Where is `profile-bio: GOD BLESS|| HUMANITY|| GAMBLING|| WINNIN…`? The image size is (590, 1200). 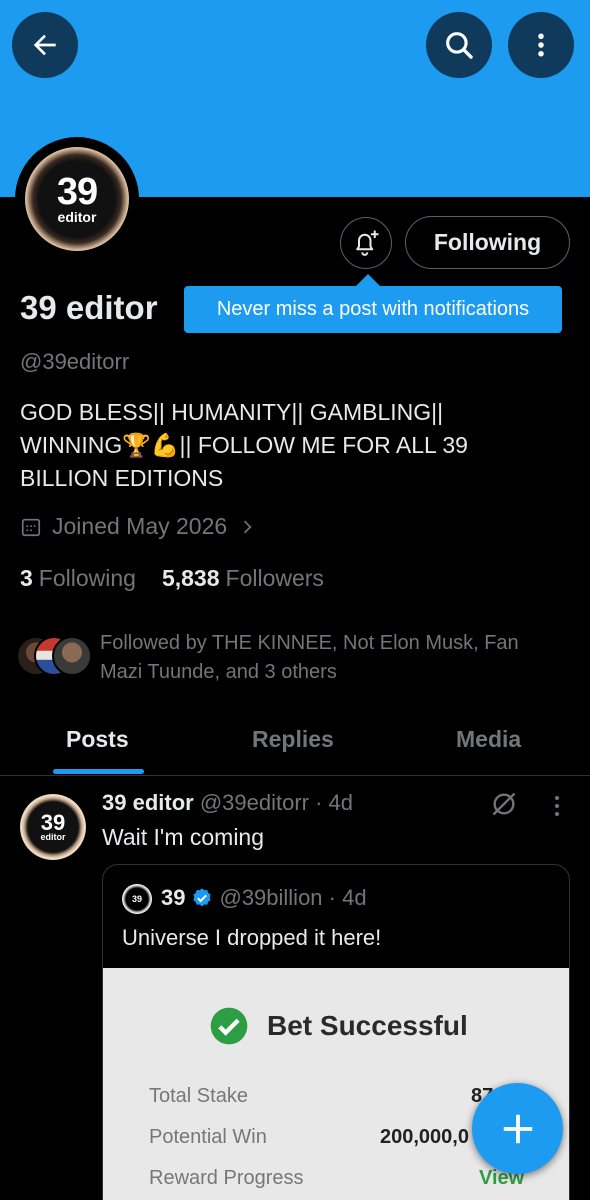
profile-bio: GOD BLESS|| HUMANITY|| GAMBLING|| WINNIN… is located at coordinates (244, 445).